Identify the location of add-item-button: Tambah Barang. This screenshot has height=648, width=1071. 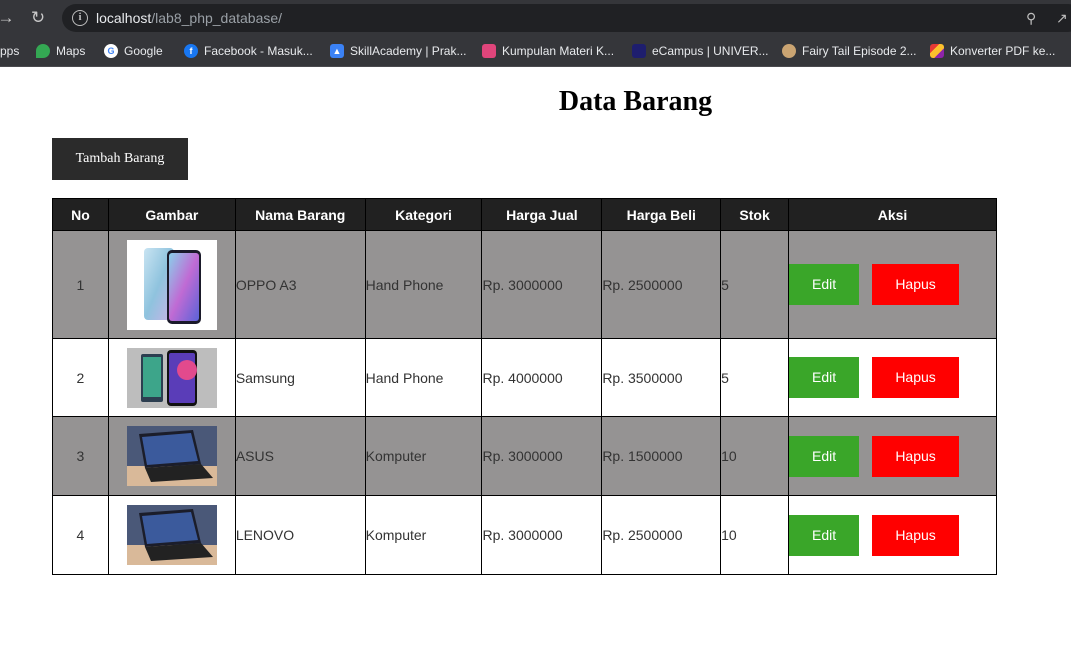
(120, 159).